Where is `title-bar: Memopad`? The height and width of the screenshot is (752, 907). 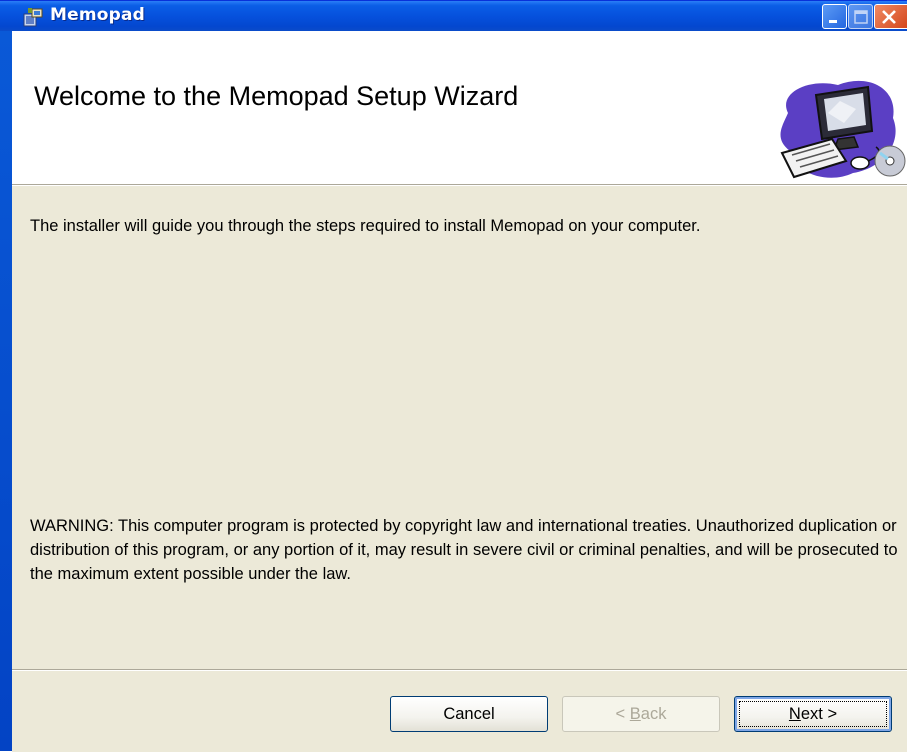
title-bar: Memopad is located at coordinates (453, 16).